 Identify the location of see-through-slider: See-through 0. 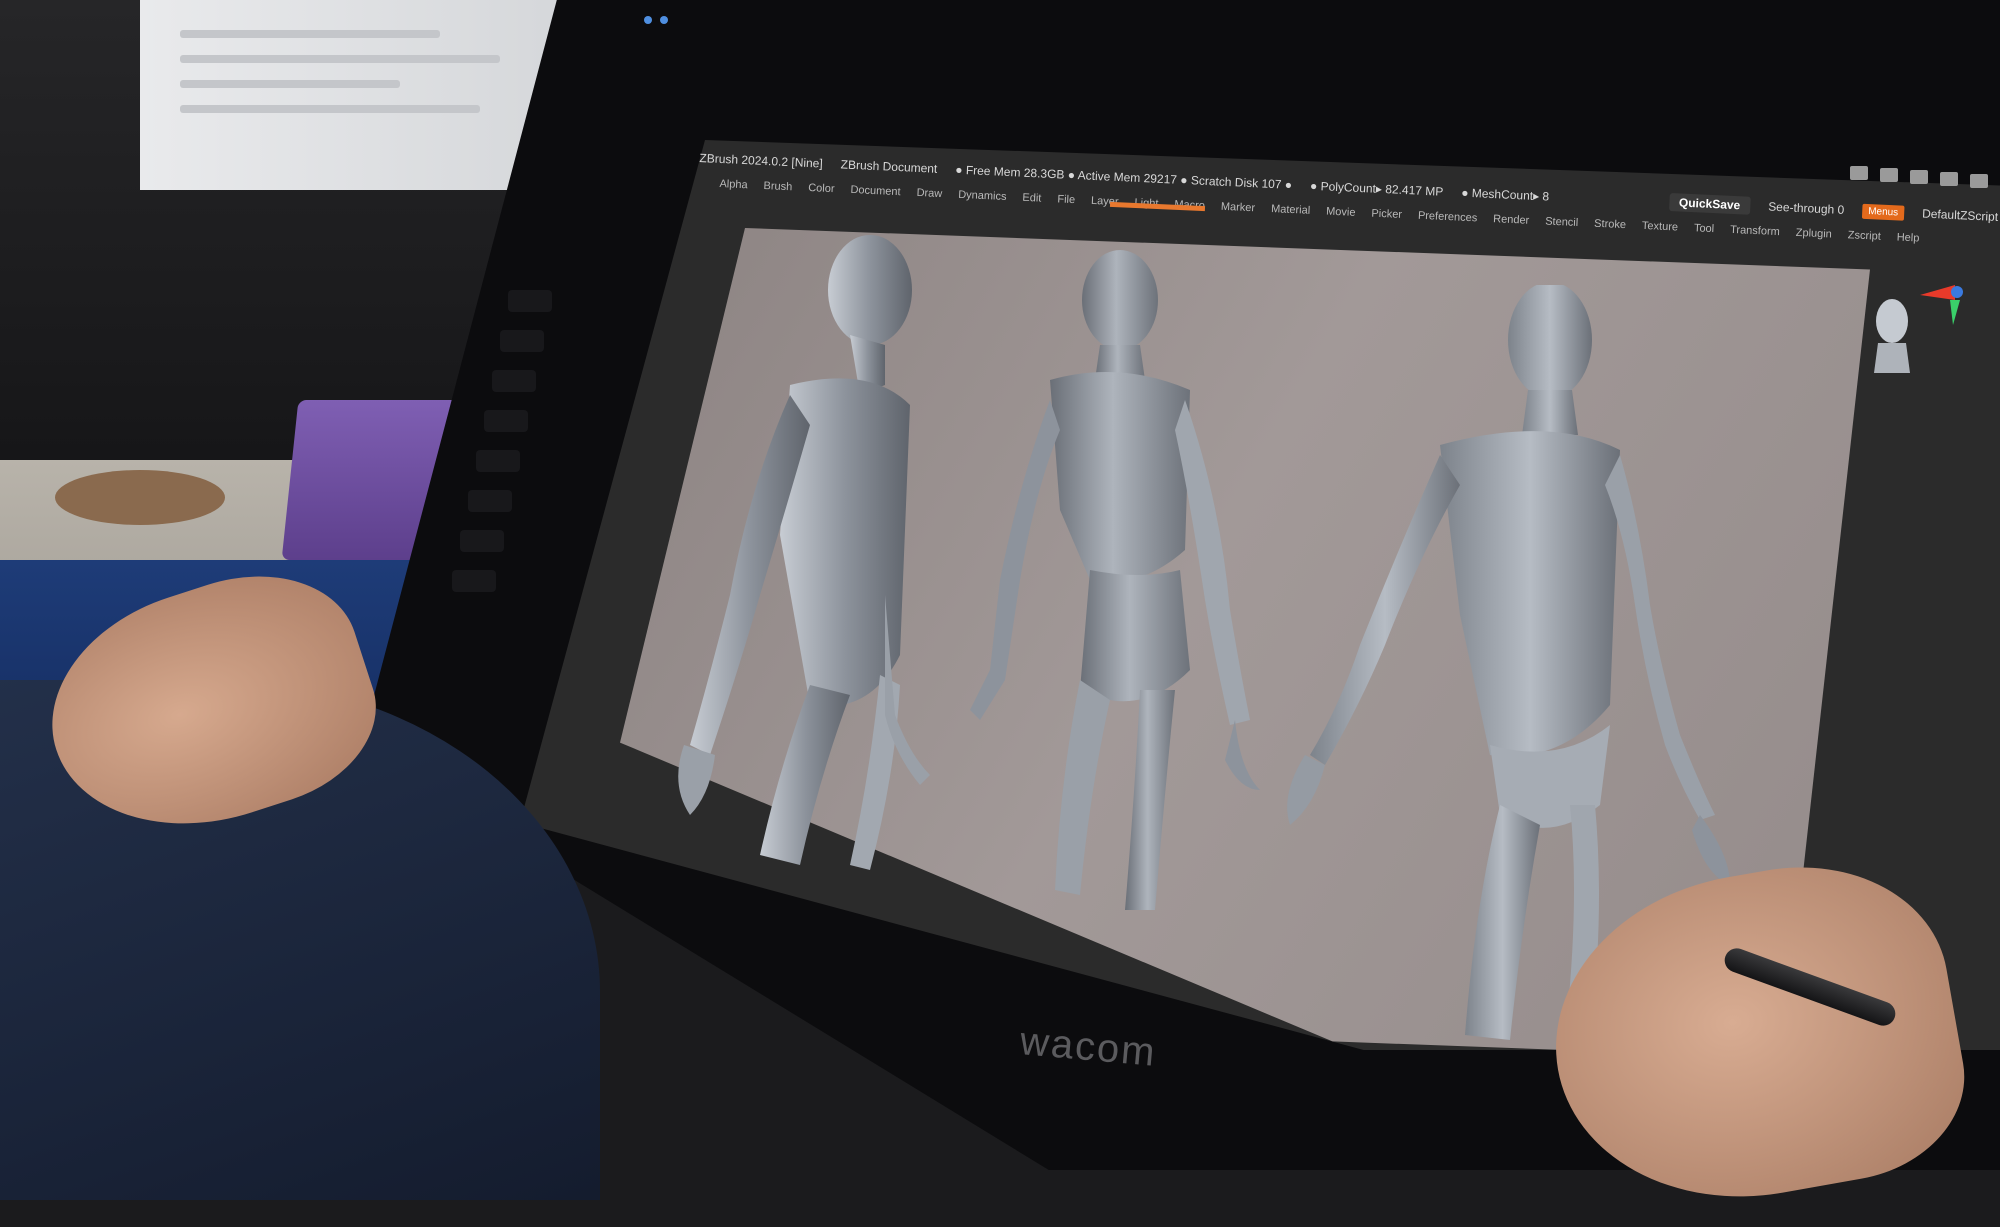
(1806, 208).